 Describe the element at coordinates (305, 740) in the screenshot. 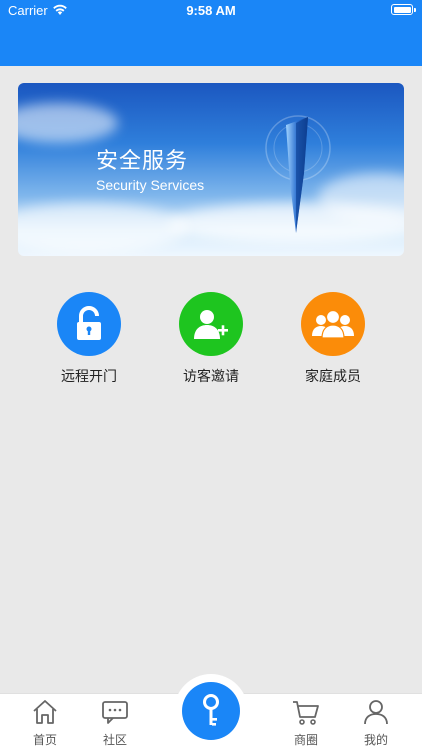

I see `tab-shopping-label: 商圈` at that location.